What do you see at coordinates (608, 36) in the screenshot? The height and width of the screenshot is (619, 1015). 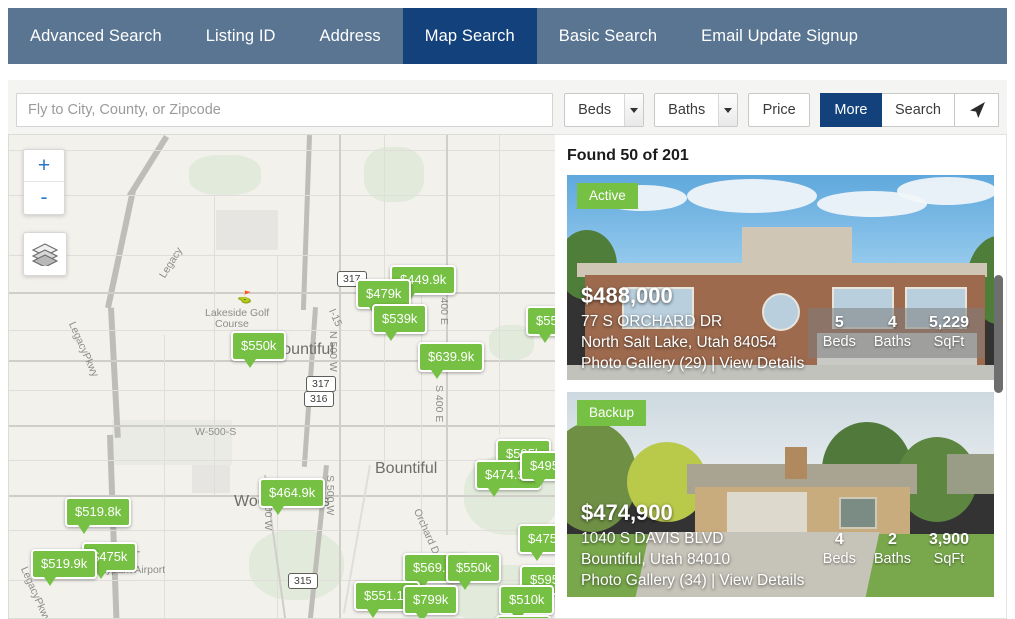 I see `nav-tab-basic-search: Basic Search` at bounding box center [608, 36].